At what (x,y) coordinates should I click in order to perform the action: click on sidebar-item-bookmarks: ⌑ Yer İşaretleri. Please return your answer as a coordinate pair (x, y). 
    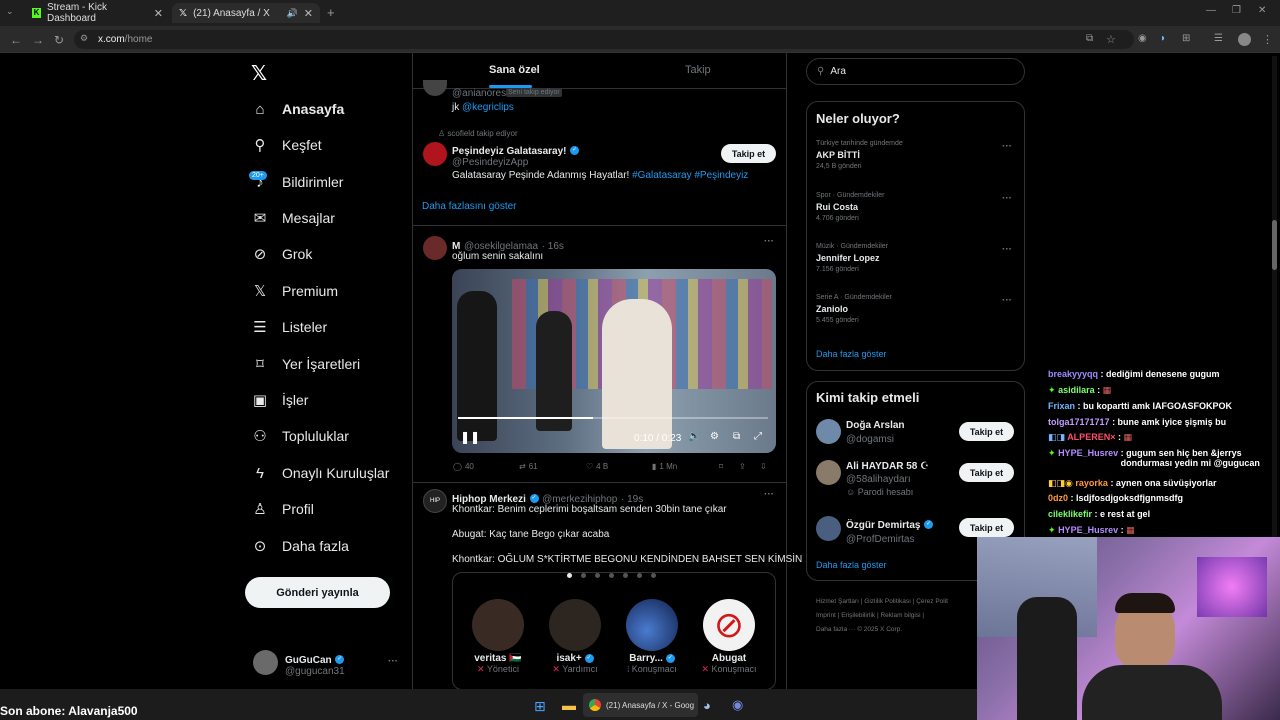
    Looking at the image, I should click on (306, 364).